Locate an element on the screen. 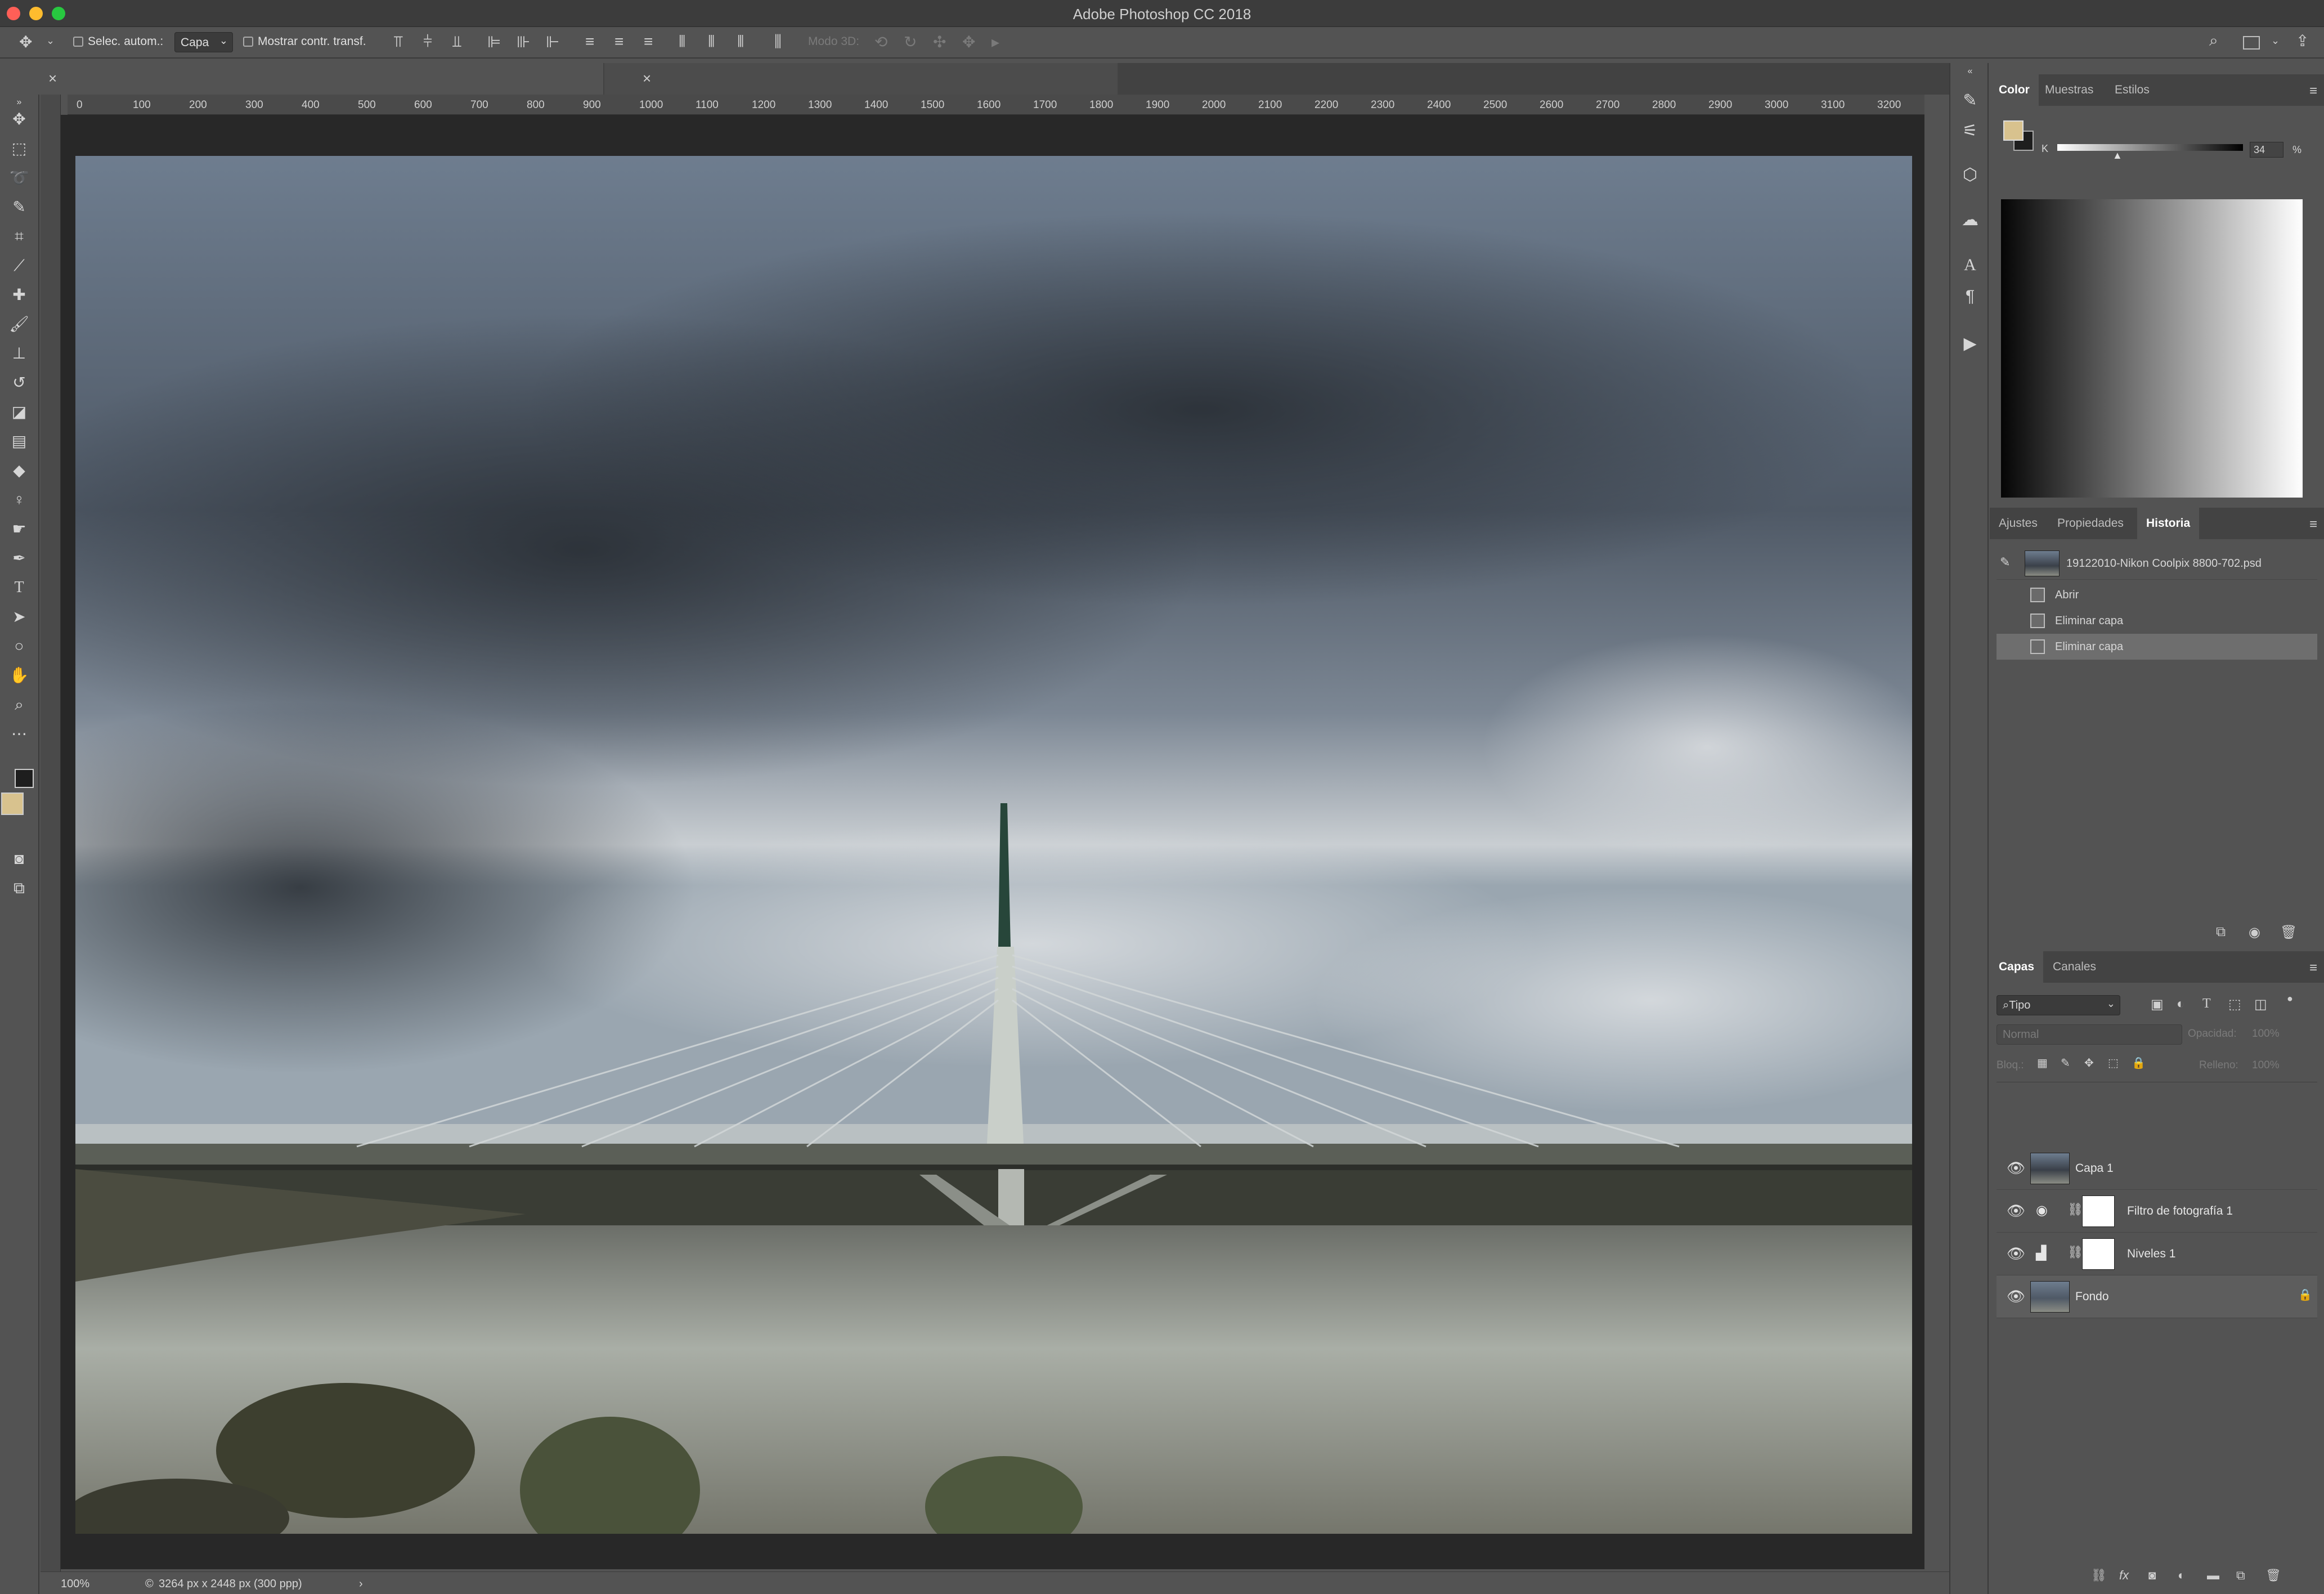  workspace-icon is located at coordinates (2251, 43).